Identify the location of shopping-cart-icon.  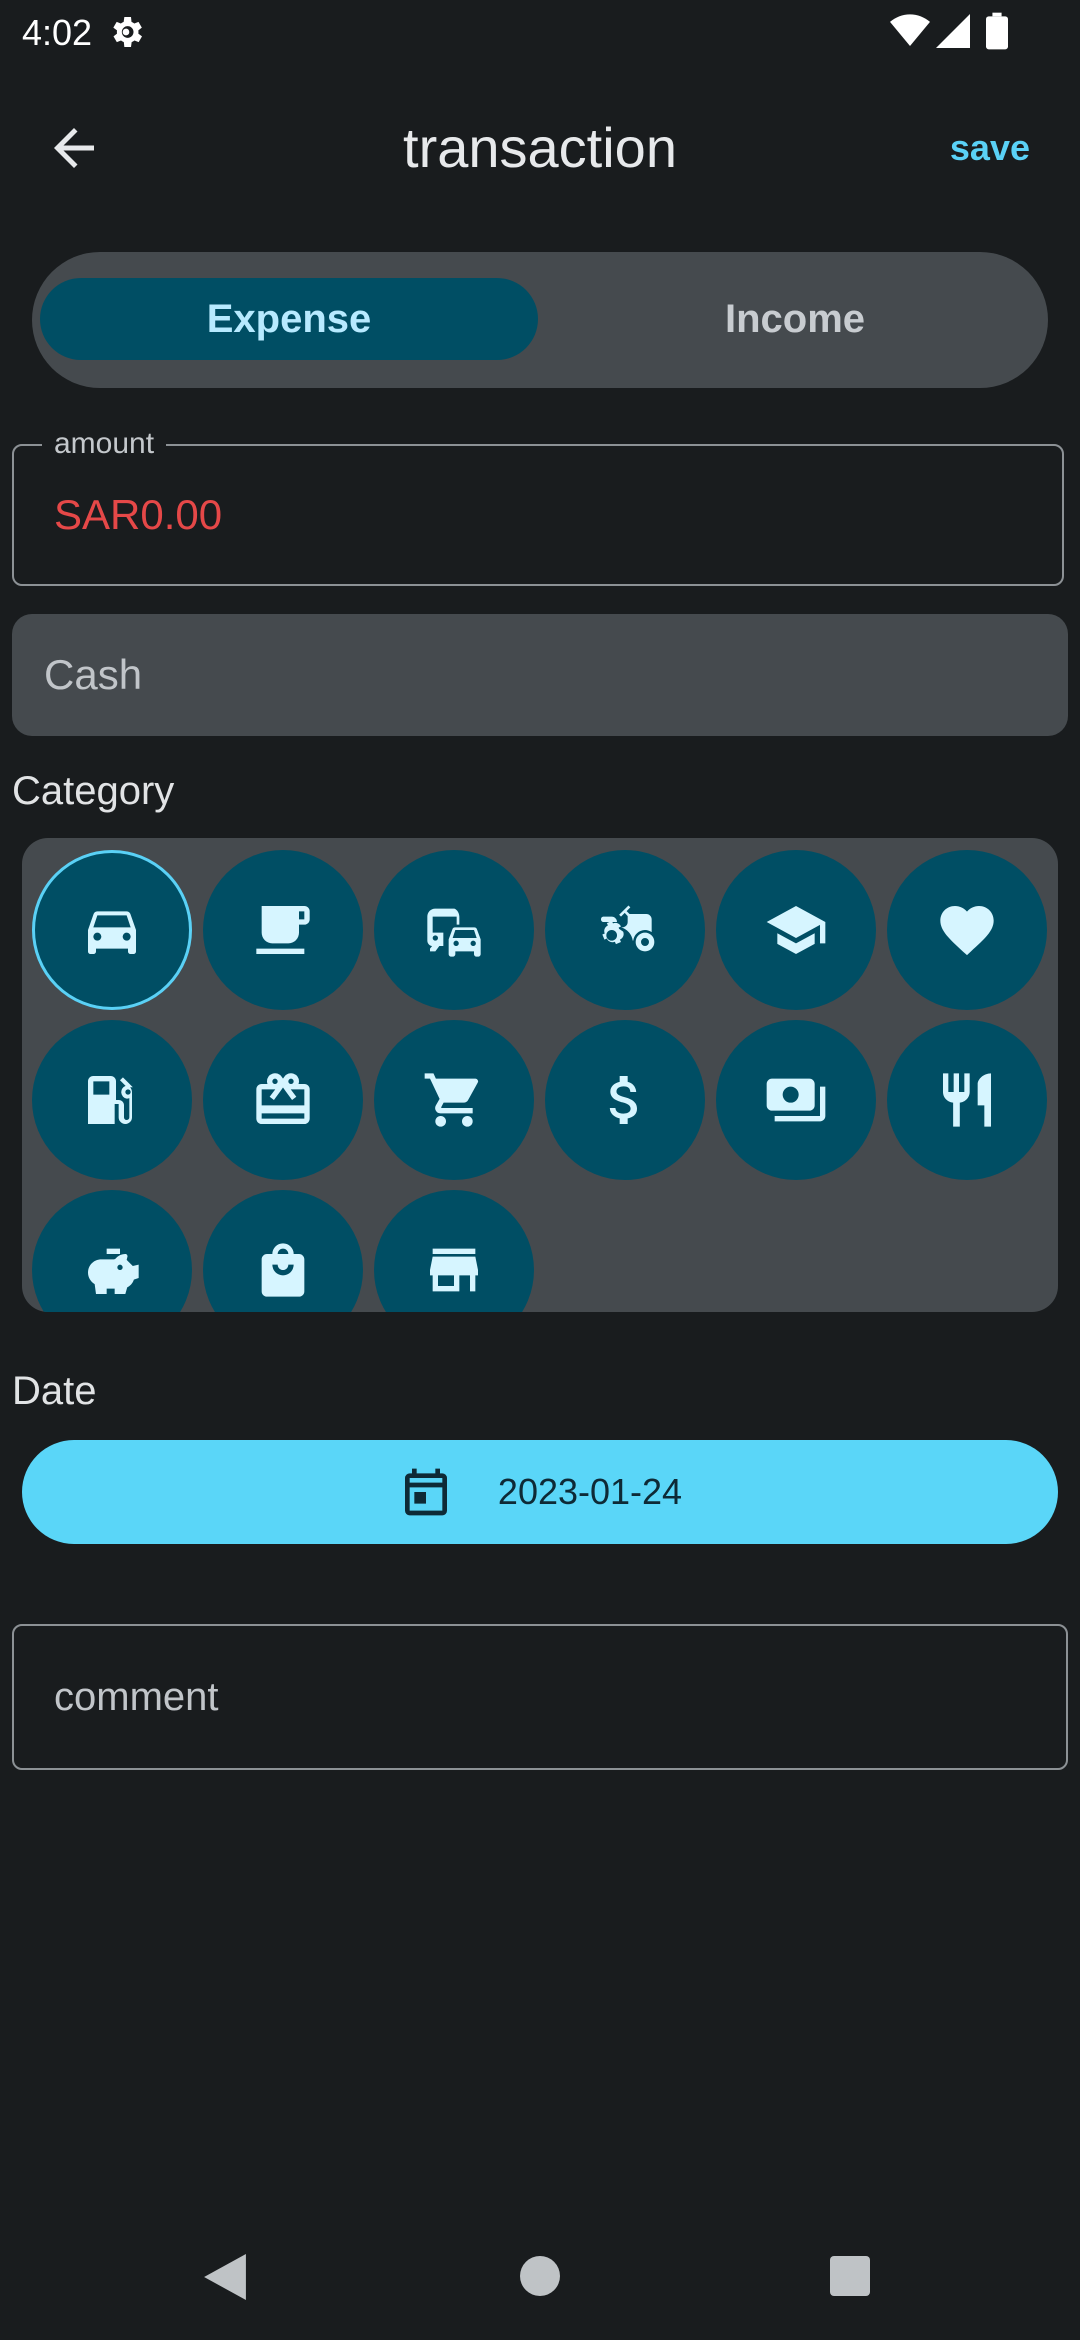
(451, 1100).